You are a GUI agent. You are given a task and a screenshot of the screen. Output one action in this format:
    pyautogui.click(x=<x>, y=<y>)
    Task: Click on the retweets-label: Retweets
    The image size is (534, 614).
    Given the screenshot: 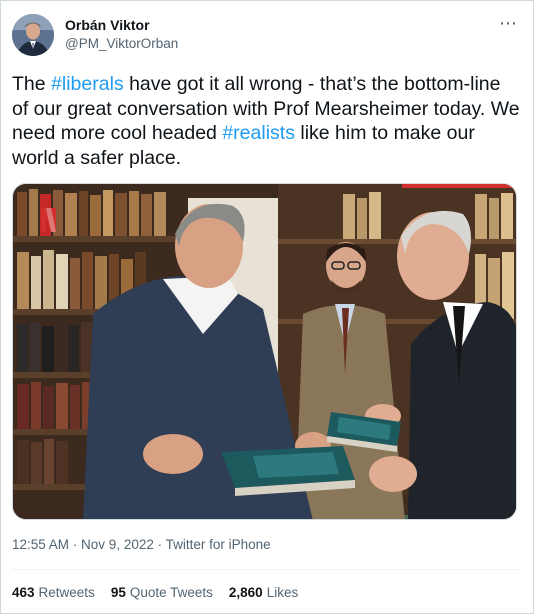 What is the action you would take?
    pyautogui.click(x=66, y=592)
    